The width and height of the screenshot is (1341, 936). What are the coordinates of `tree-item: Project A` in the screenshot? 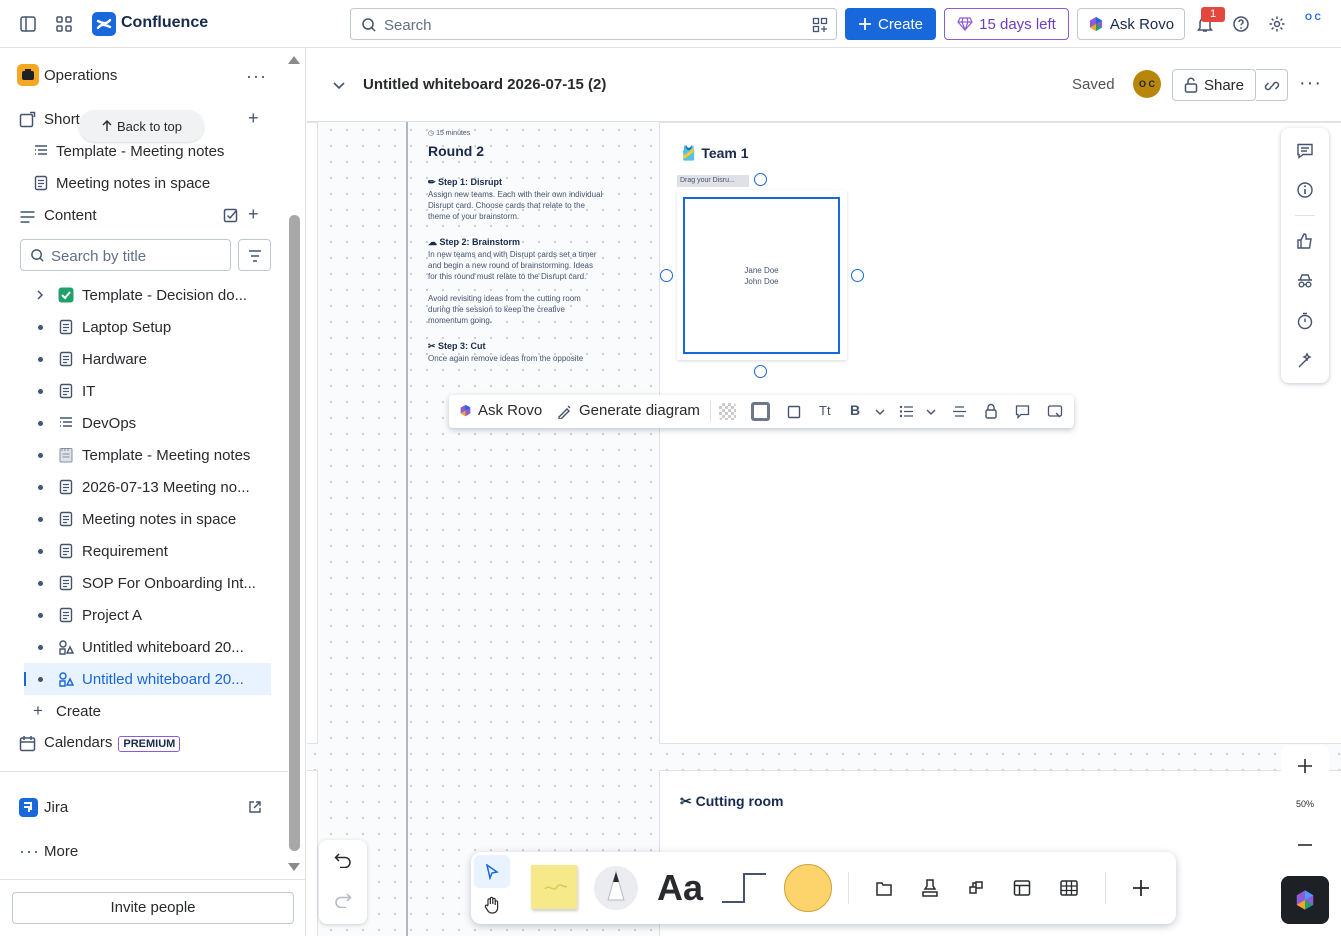 It's located at (140, 615).